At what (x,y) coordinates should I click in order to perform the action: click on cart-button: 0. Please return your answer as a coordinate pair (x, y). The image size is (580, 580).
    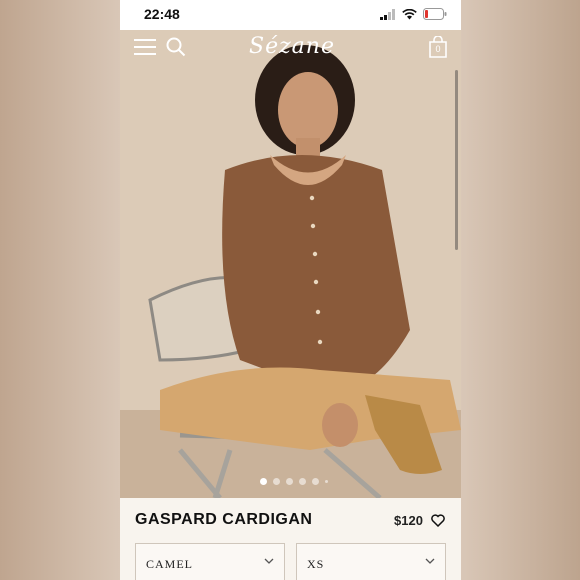
    Looking at the image, I should click on (438, 46).